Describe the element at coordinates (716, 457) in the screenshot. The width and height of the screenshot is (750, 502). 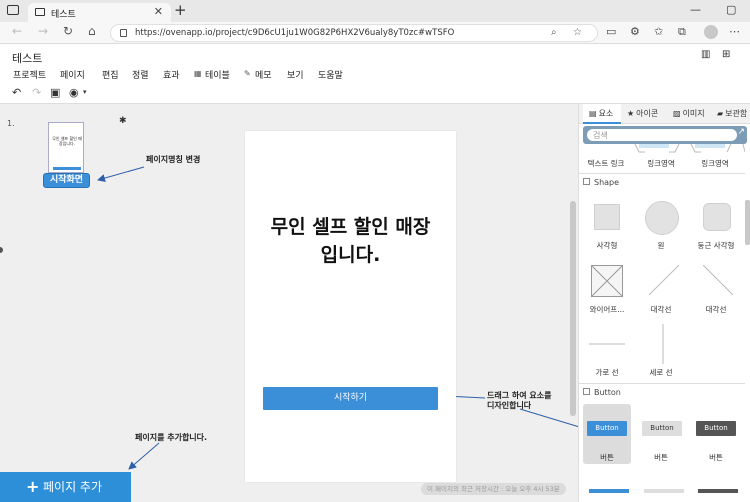
I see `element-button-dark: 버튼` at that location.